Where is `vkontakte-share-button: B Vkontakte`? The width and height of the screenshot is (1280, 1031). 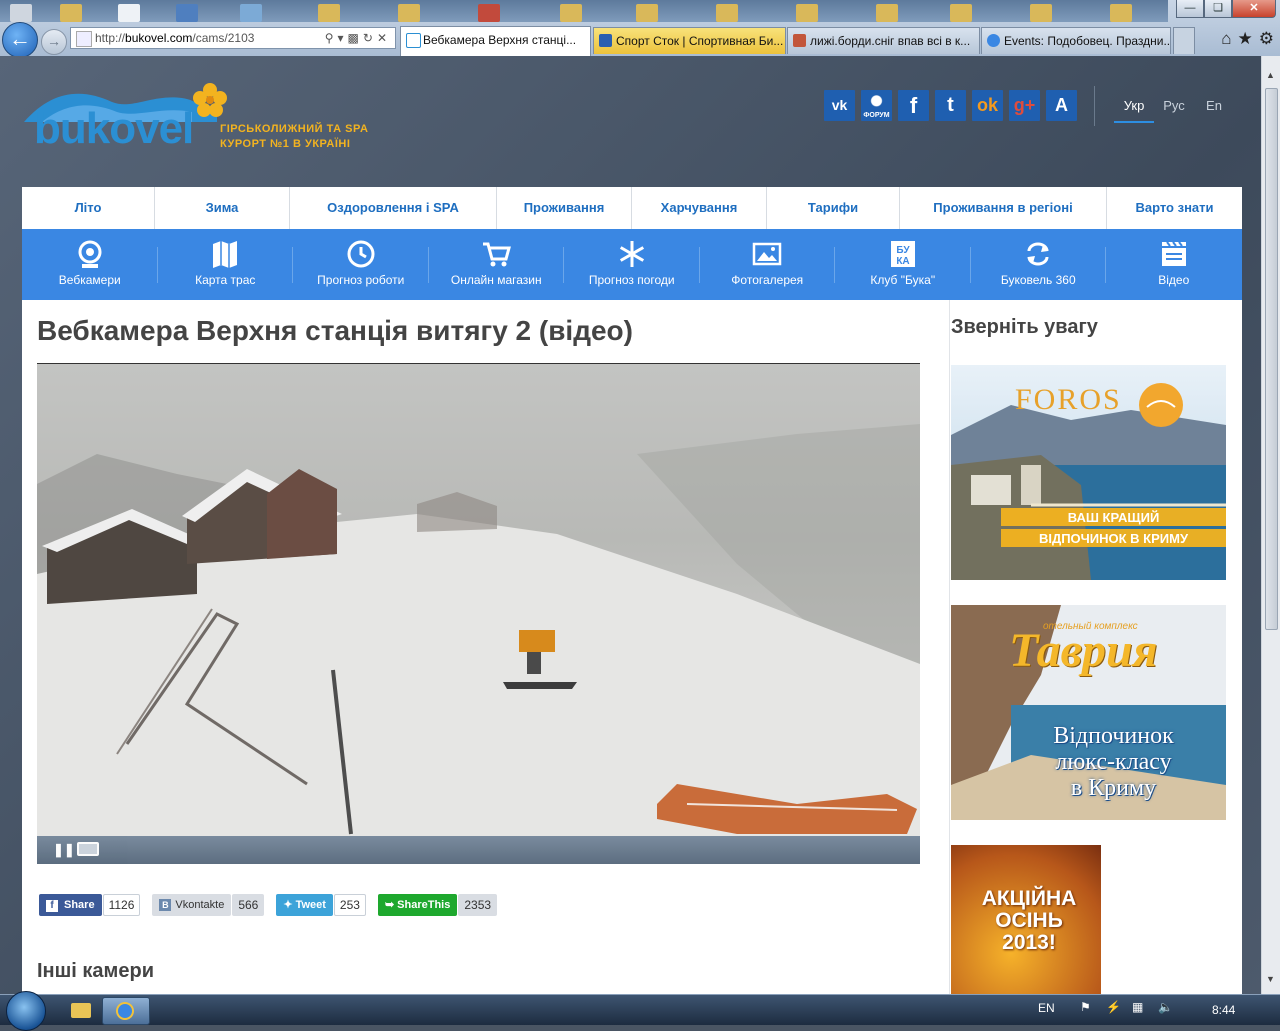
vkontakte-share-button: B Vkontakte is located at coordinates (192, 905).